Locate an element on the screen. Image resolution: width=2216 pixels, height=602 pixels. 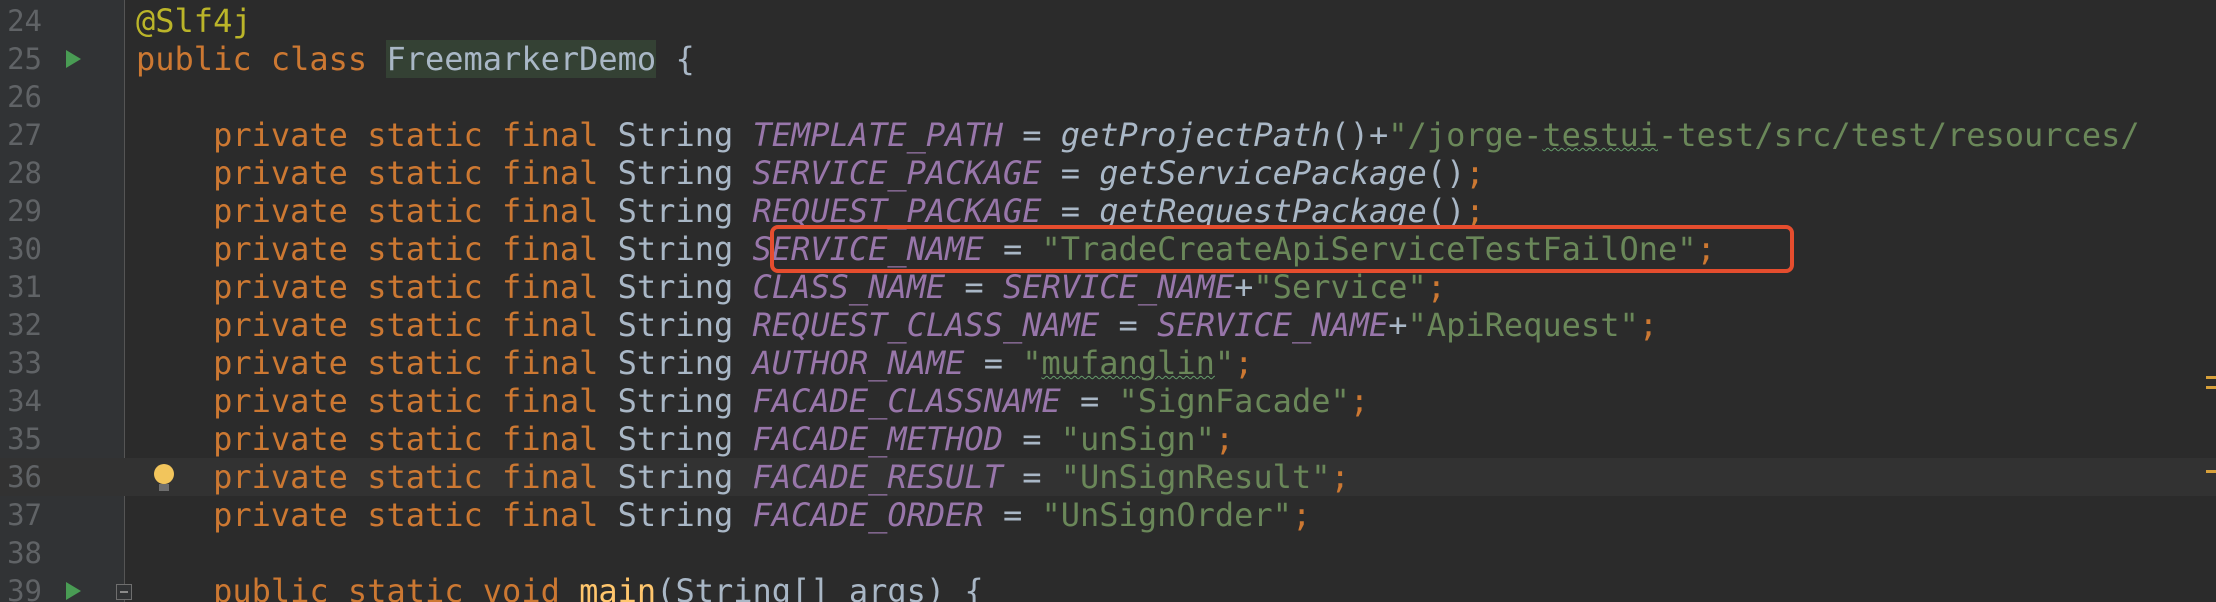
line-number: 37 is located at coordinates (24, 515).